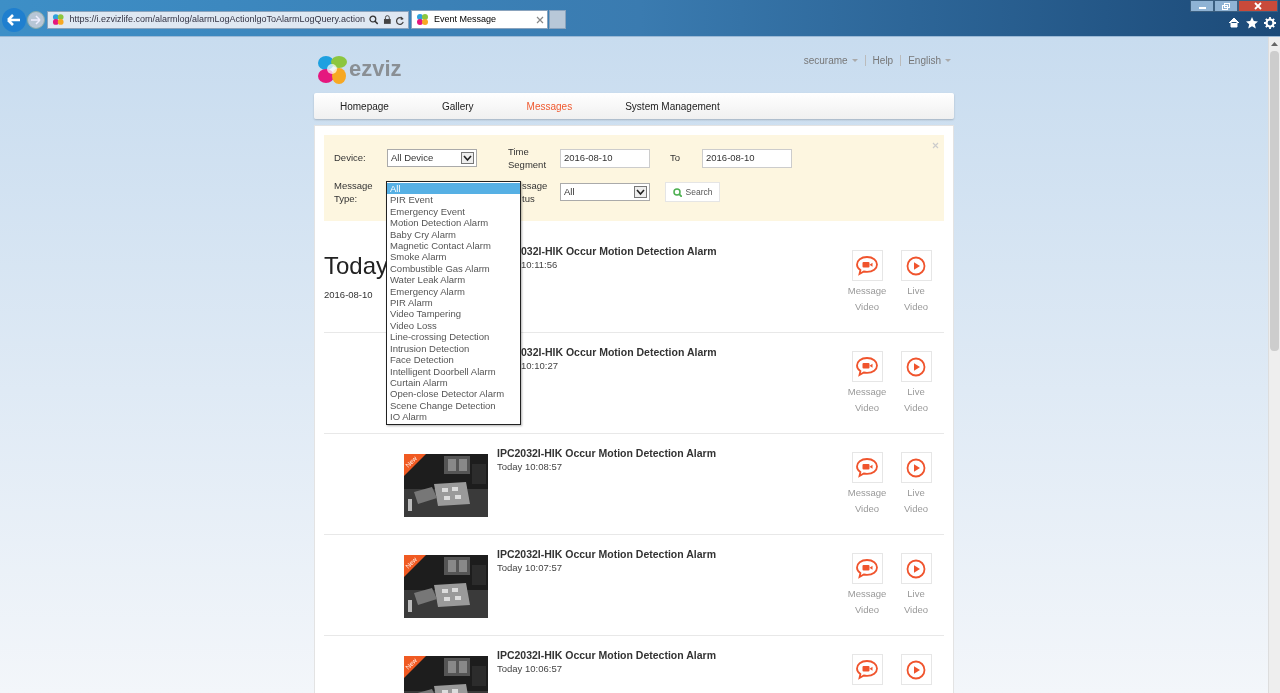  I want to click on close-window-button, so click(1258, 6).